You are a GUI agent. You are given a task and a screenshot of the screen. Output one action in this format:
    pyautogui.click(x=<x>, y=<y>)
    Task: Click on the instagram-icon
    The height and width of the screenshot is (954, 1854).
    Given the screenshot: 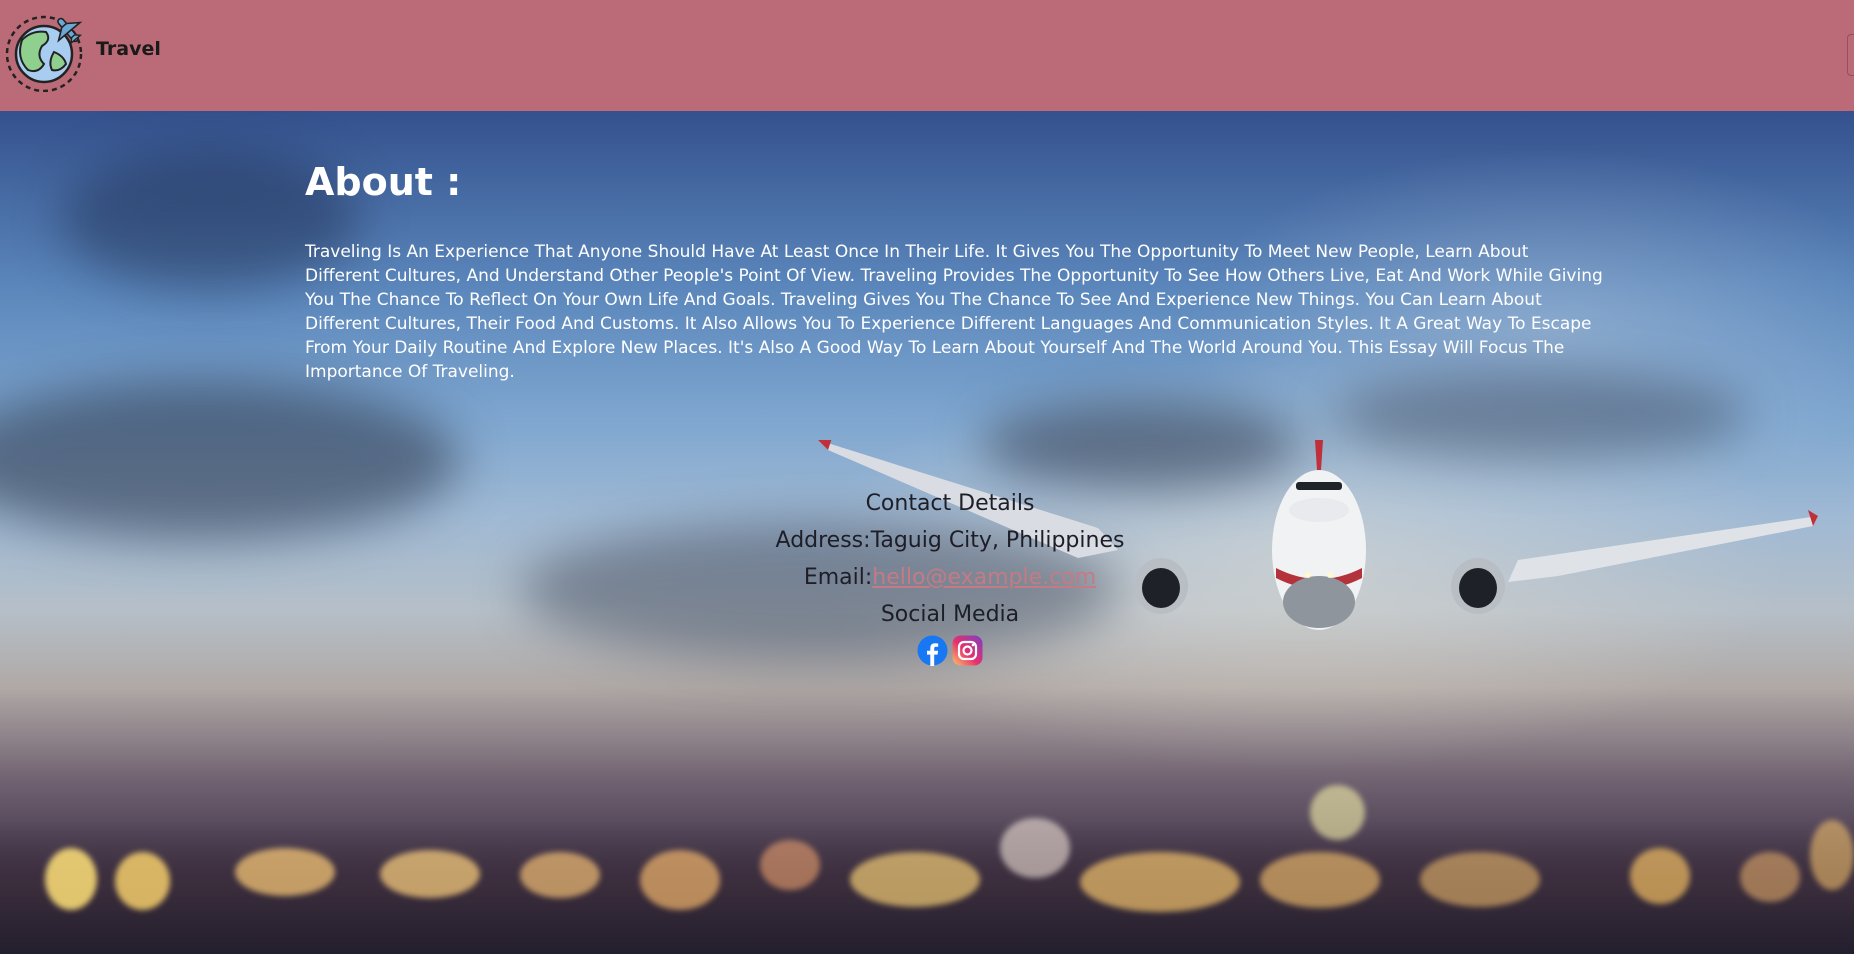 What is the action you would take?
    pyautogui.click(x=967, y=650)
    